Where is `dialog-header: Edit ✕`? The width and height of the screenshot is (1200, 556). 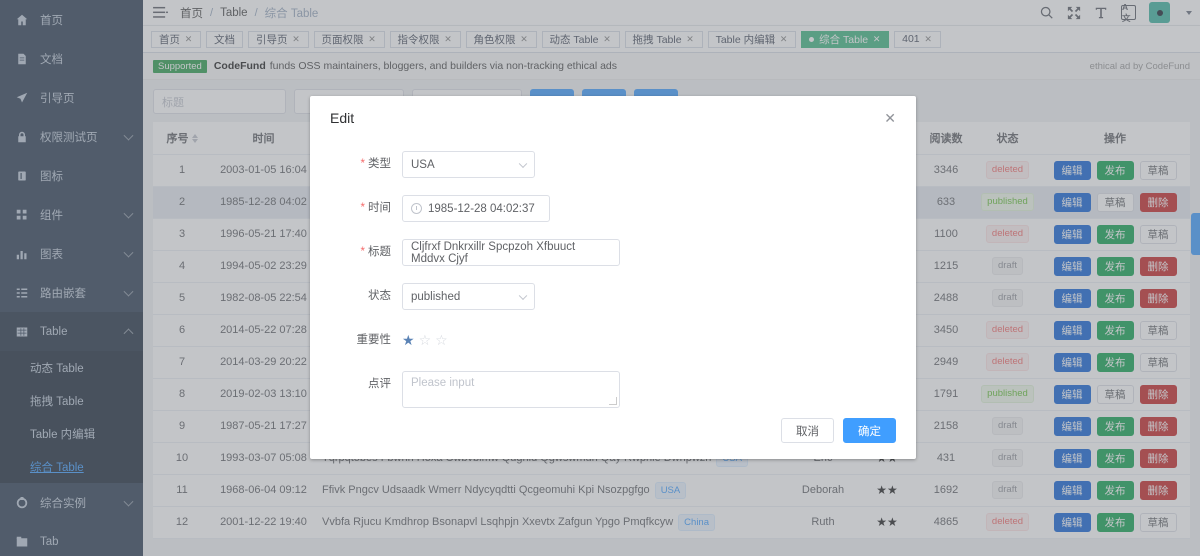 dialog-header: Edit ✕ is located at coordinates (613, 118).